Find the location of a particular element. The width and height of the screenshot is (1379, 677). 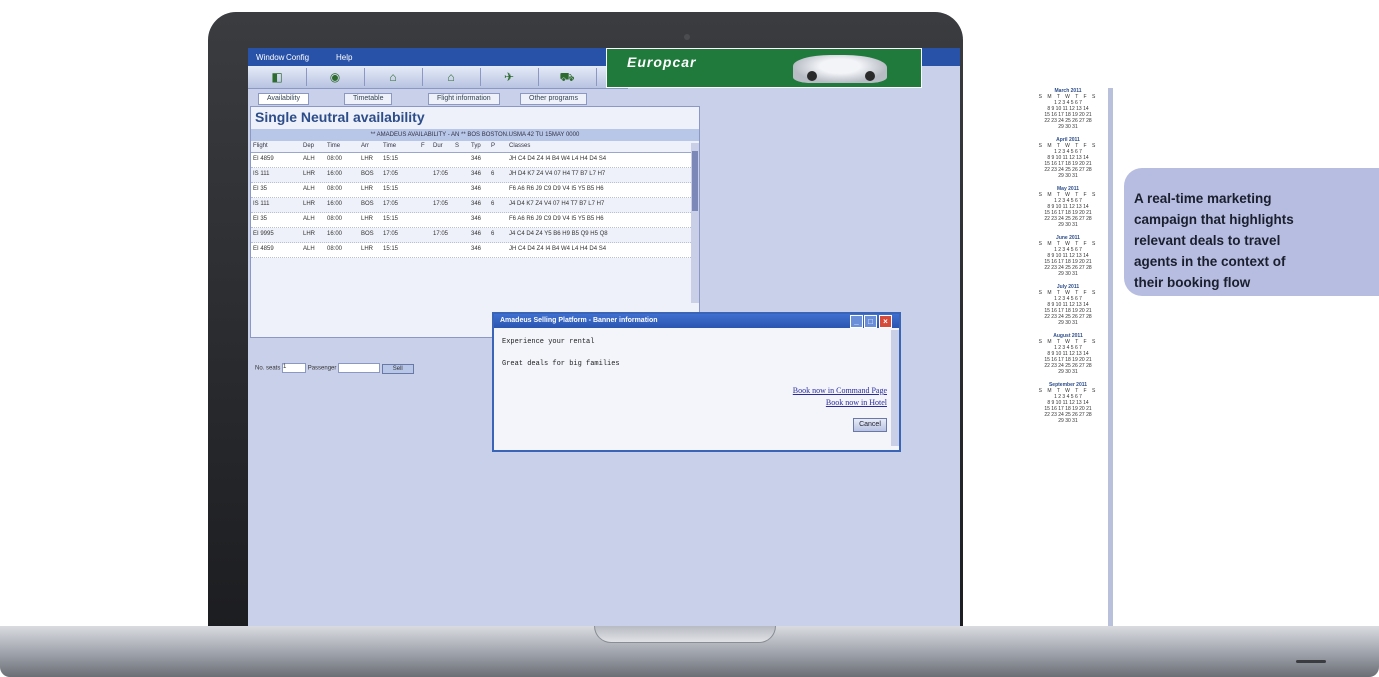

close-icon: × is located at coordinates (885, 321).